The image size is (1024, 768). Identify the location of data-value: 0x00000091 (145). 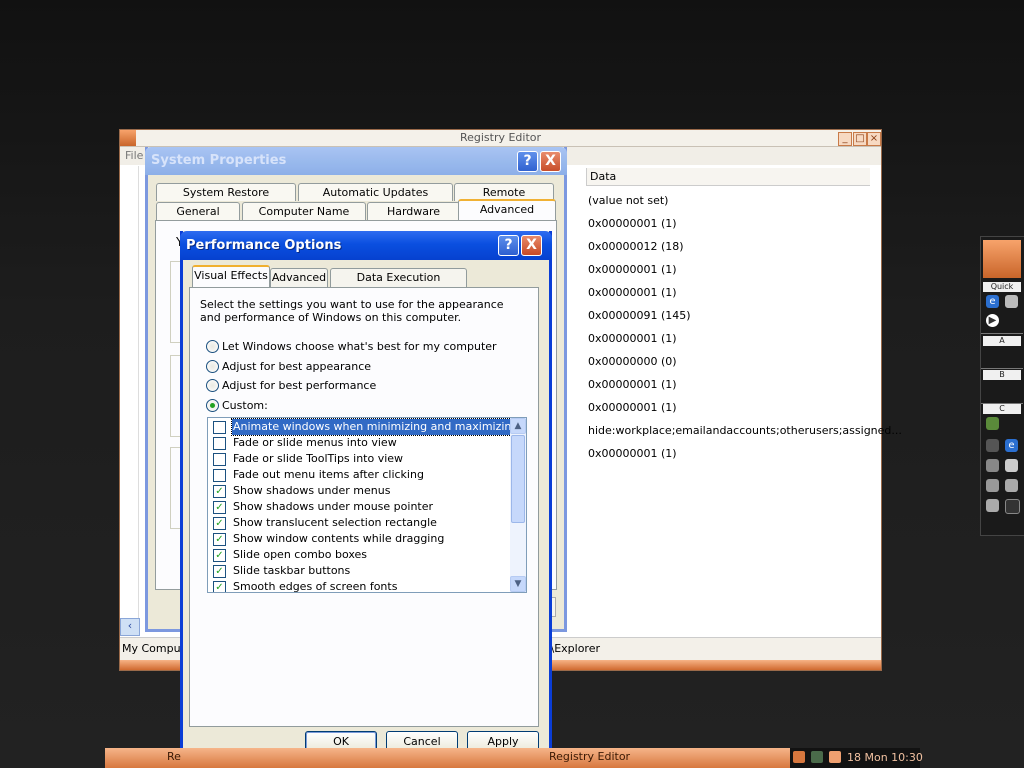
(639, 315).